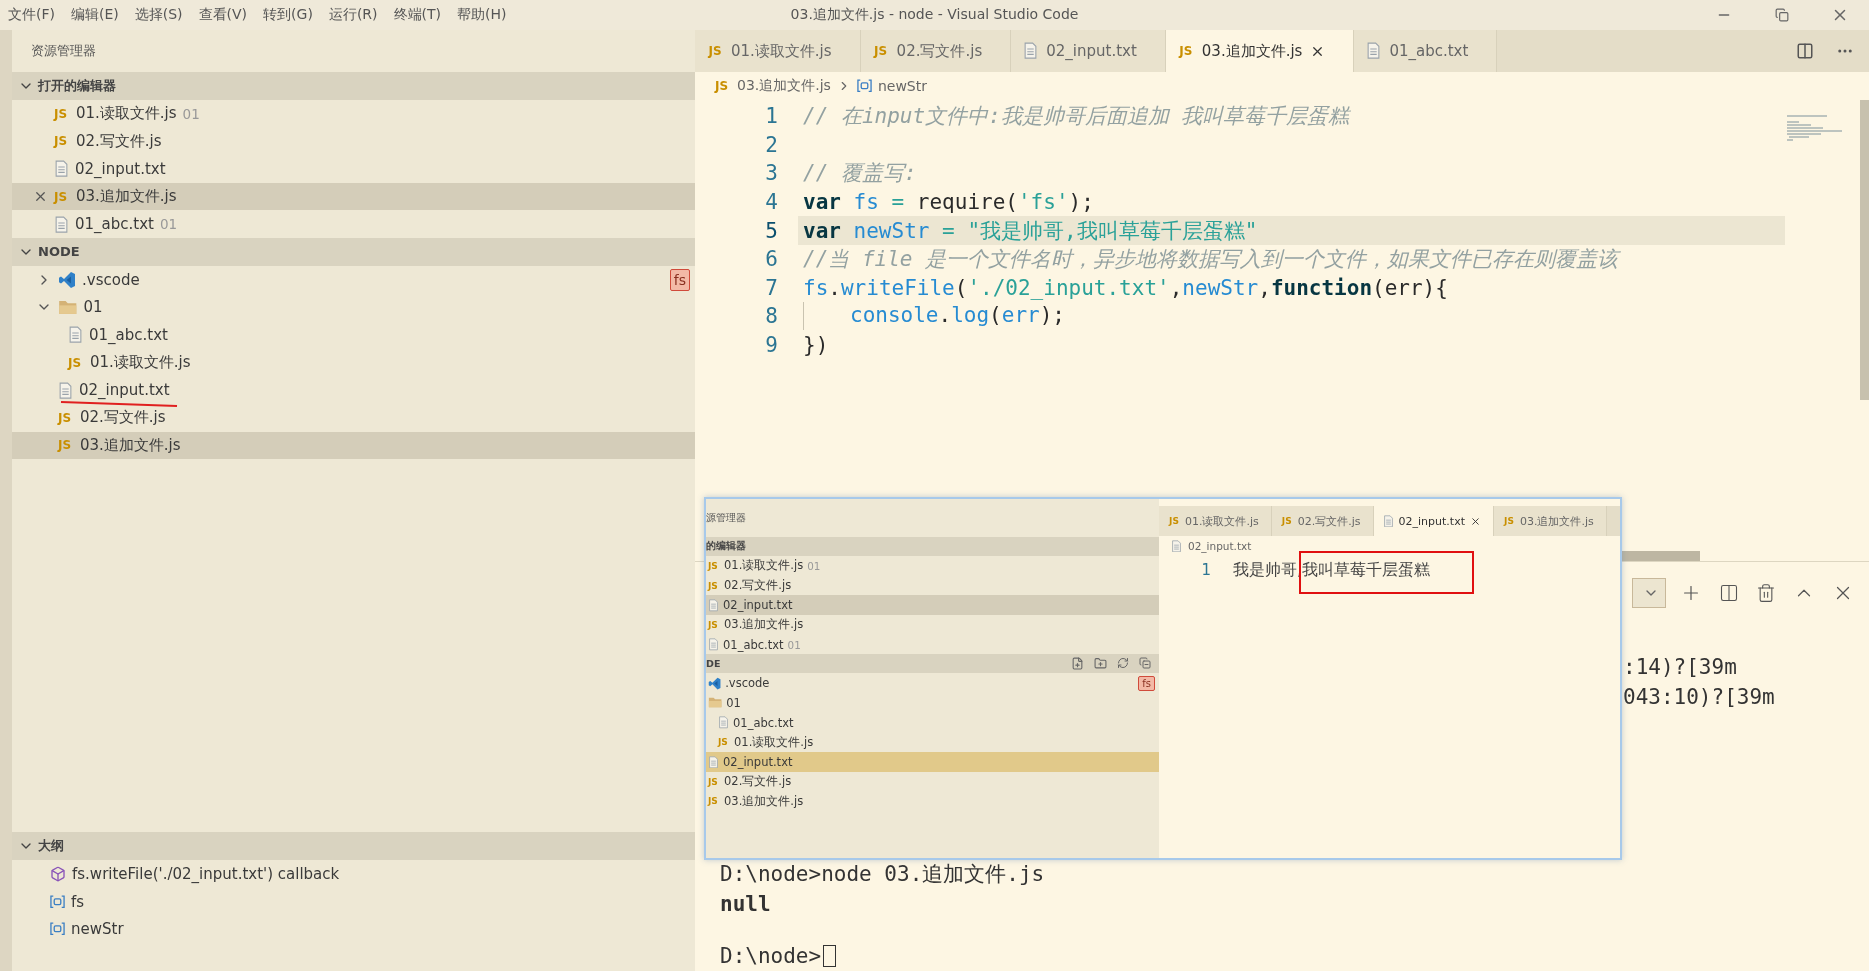 This screenshot has height=971, width=1869. What do you see at coordinates (158, 15) in the screenshot?
I see `menu-item: 选择(S)` at bounding box center [158, 15].